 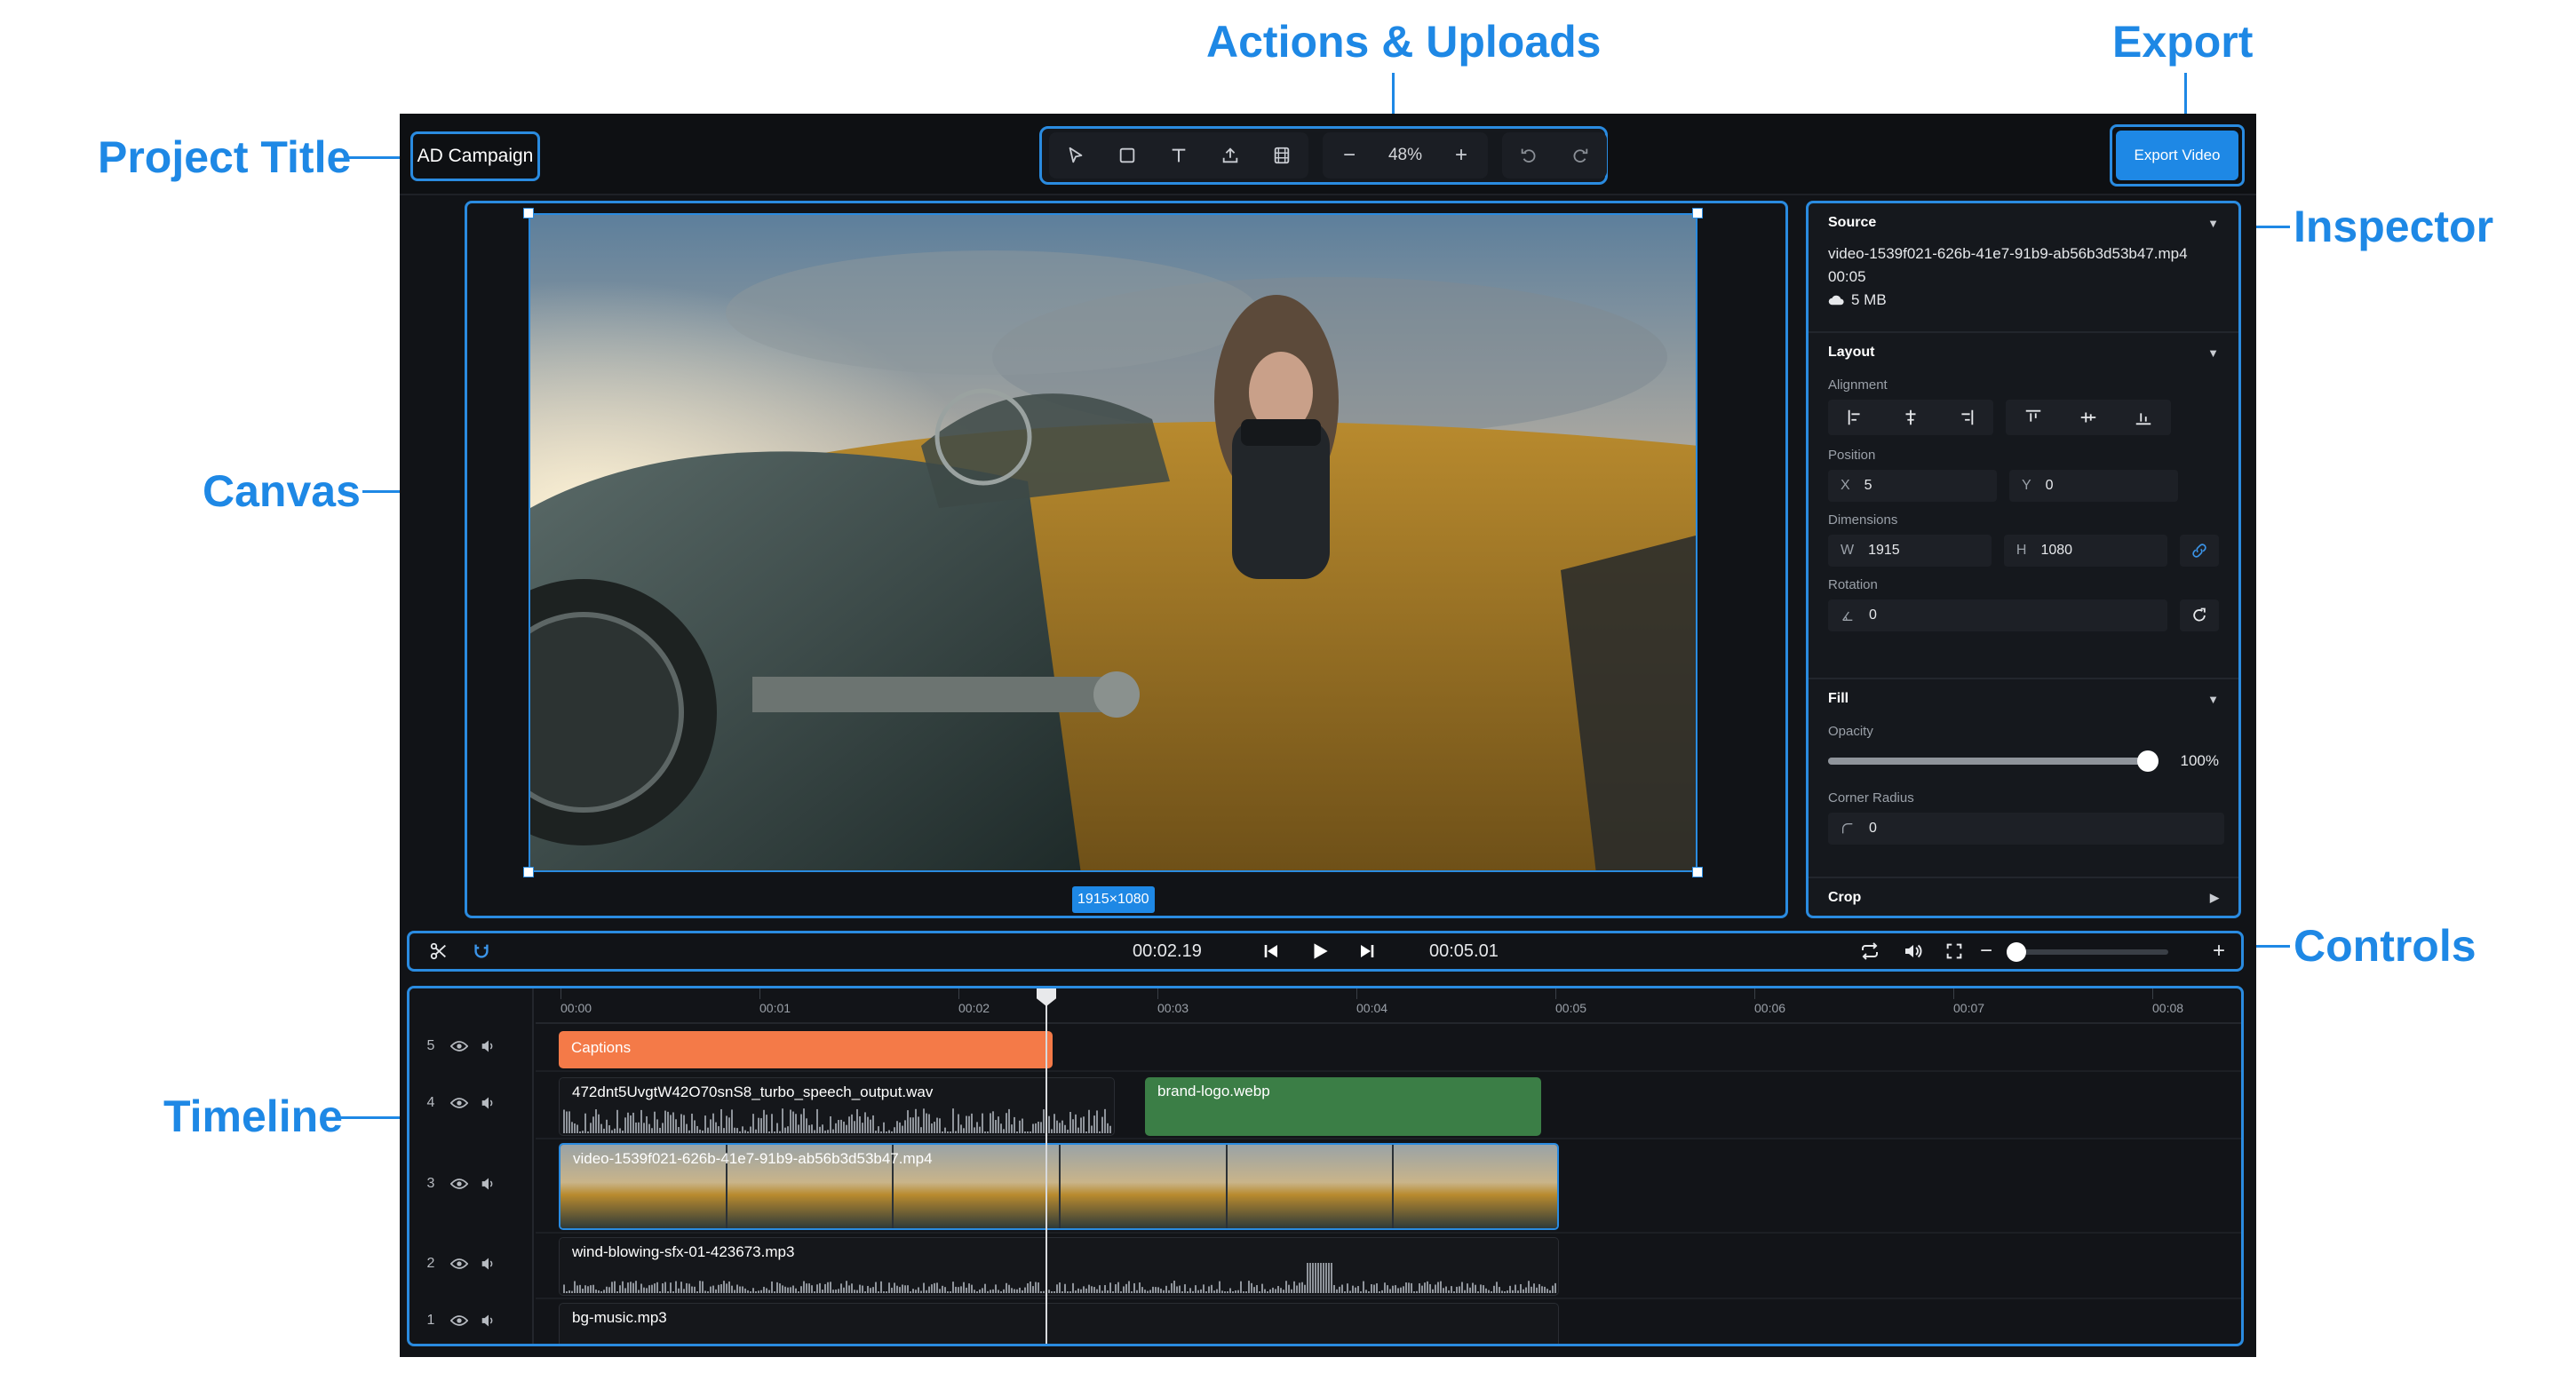 I want to click on timeline-clip-audio: wind-blowing-sfx-01-423673.mp3, so click(x=1059, y=1266).